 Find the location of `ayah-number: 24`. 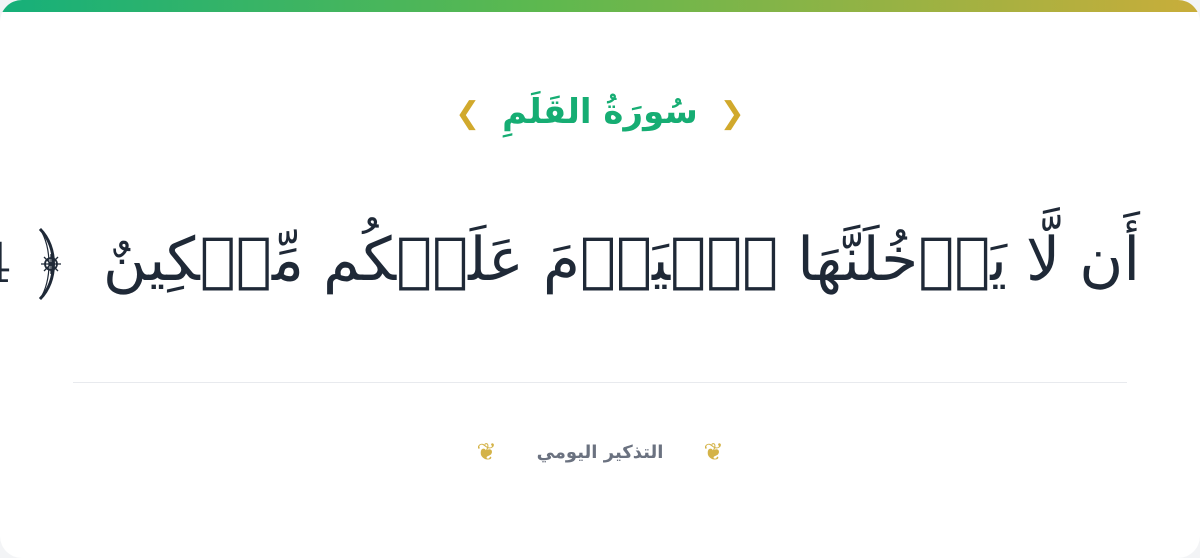

ayah-number: 24 is located at coordinates (6, 264).